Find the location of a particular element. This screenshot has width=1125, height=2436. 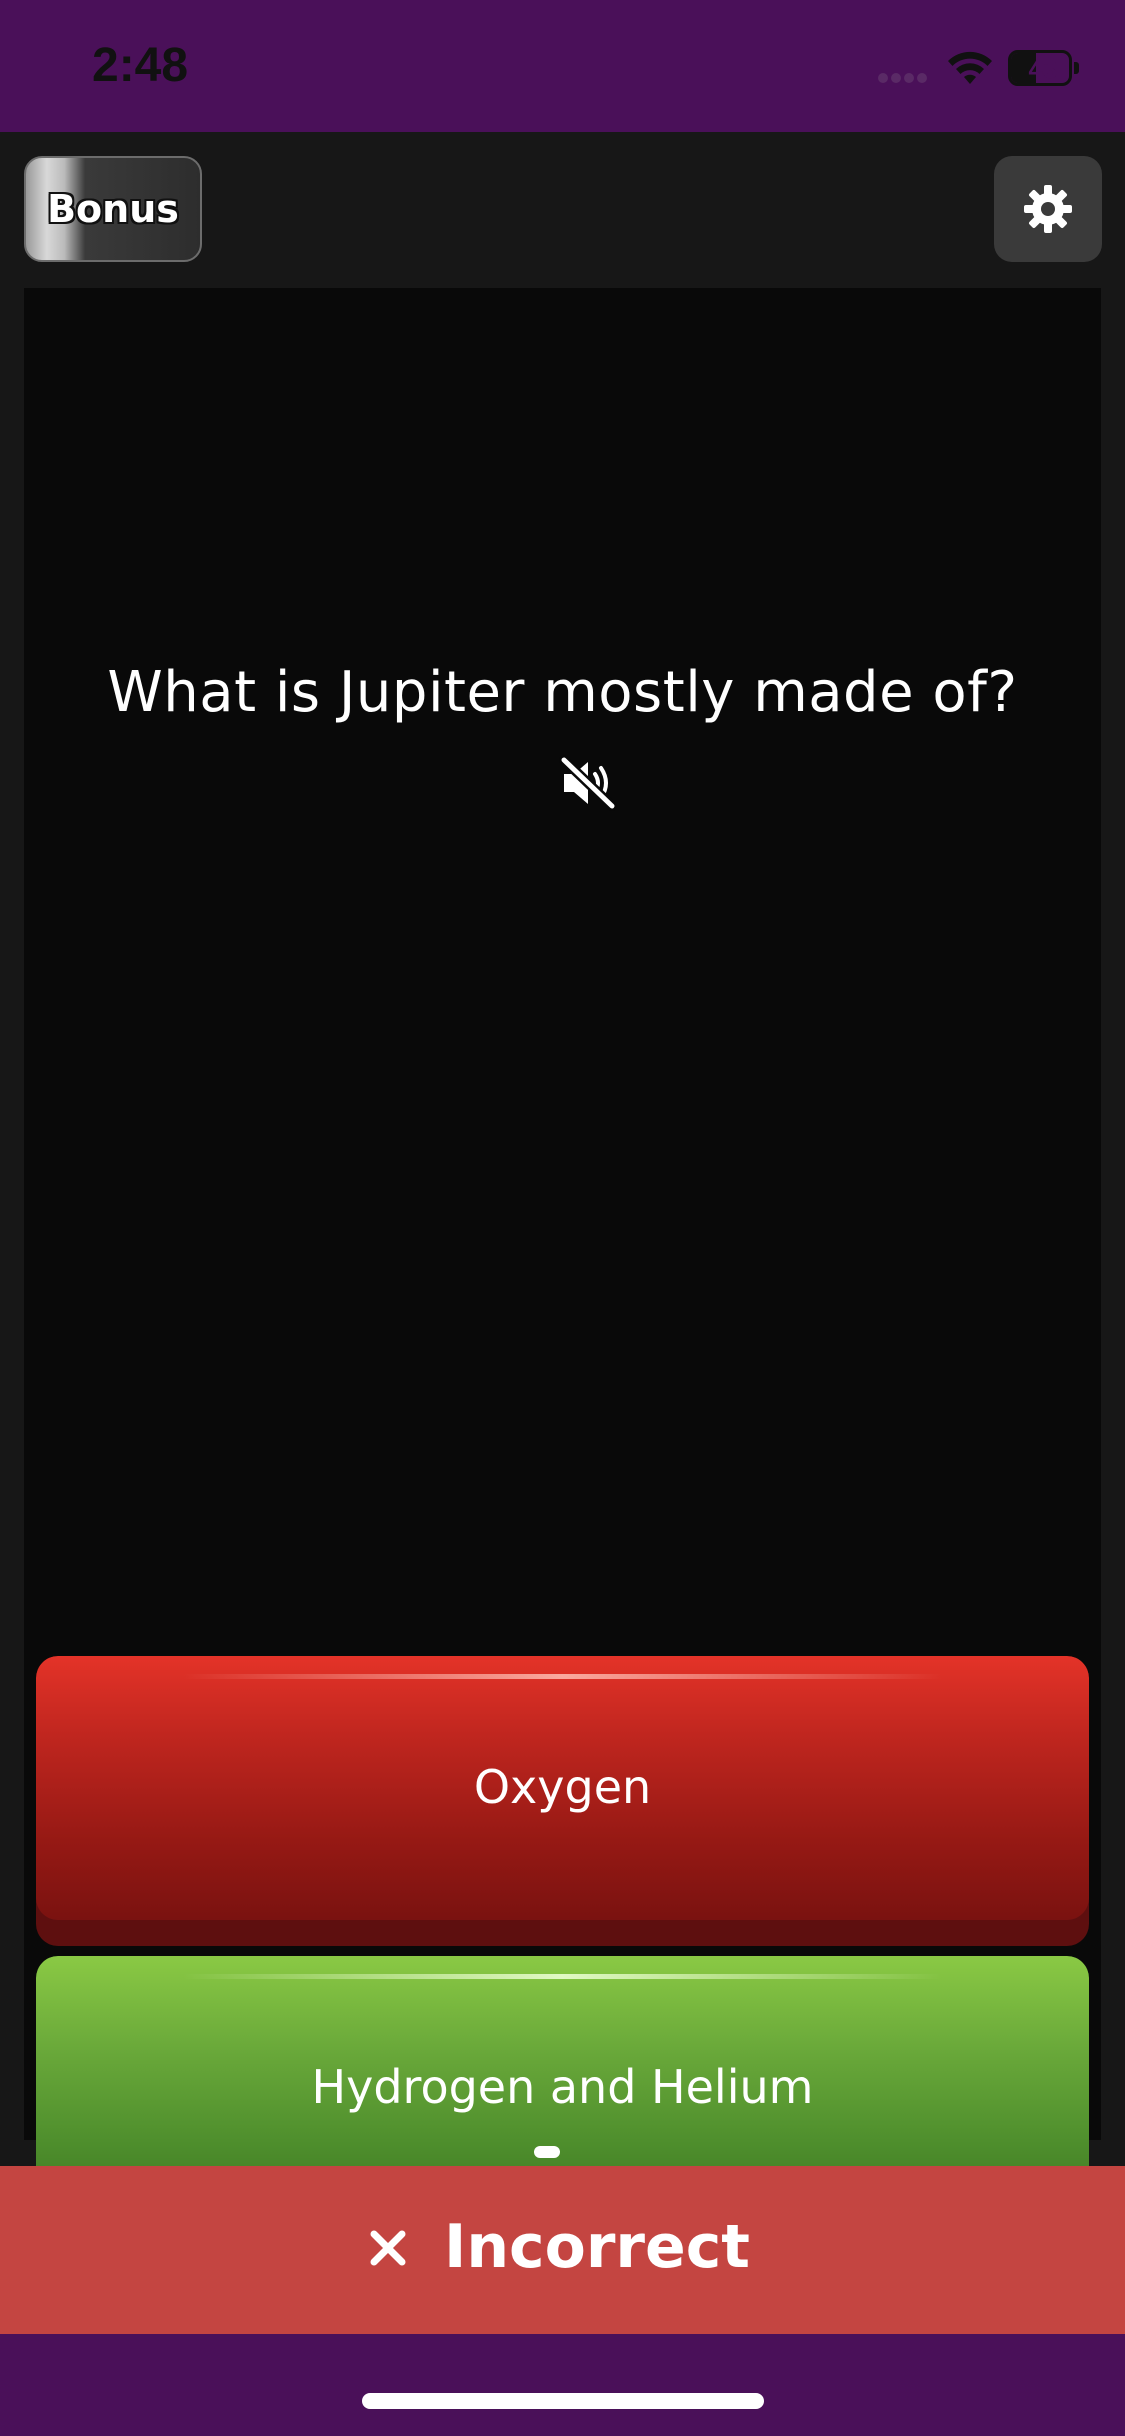

status-bar: 2:48 43 is located at coordinates (562, 66).